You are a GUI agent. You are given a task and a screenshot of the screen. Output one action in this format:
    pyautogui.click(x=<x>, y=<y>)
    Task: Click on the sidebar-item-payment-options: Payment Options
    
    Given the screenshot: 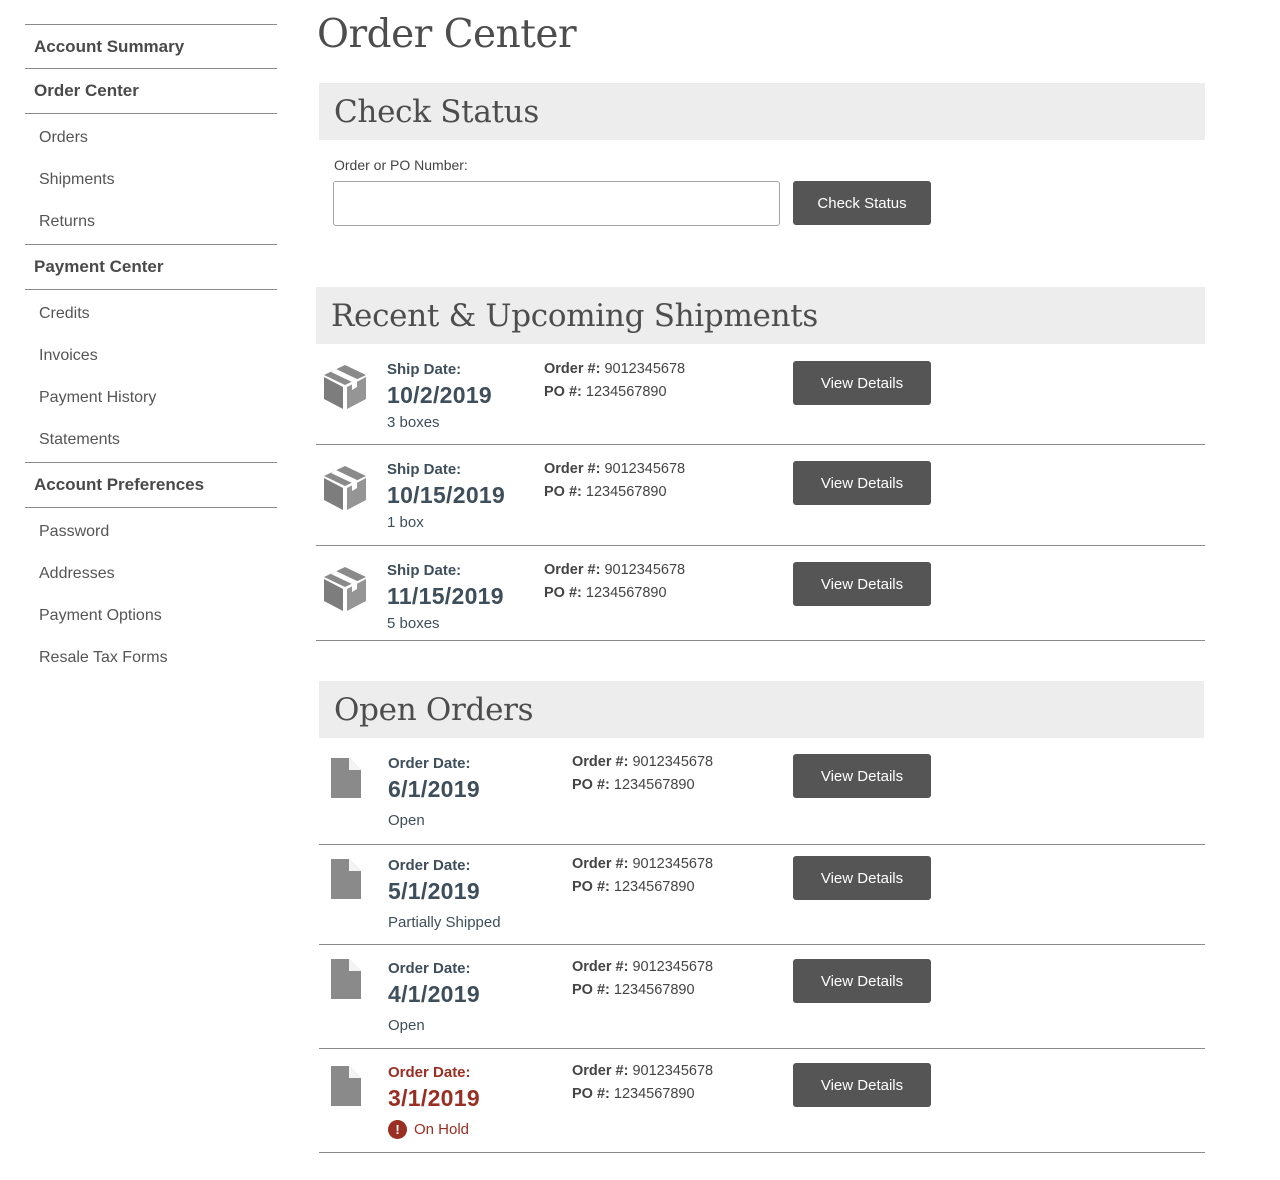 What is the action you would take?
    pyautogui.click(x=151, y=616)
    